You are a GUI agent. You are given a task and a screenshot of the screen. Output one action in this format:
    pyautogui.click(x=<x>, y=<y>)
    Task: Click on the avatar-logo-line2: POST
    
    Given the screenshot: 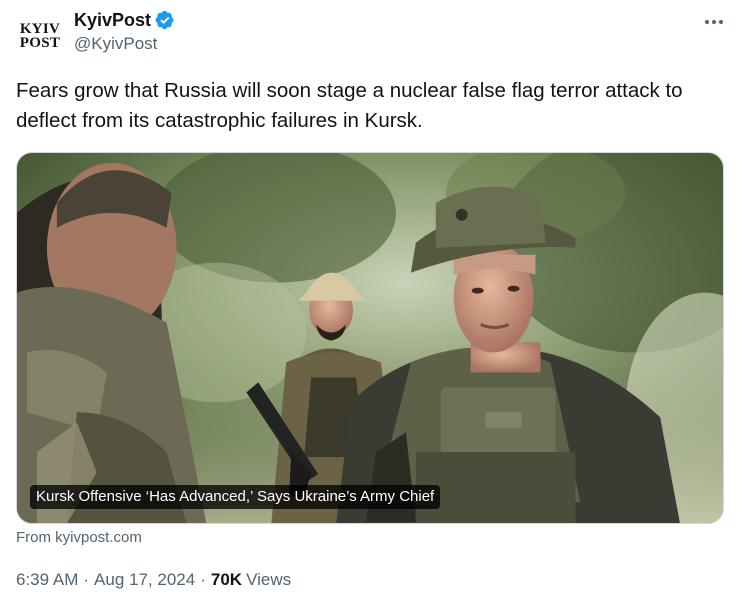 What is the action you would take?
    pyautogui.click(x=40, y=42)
    